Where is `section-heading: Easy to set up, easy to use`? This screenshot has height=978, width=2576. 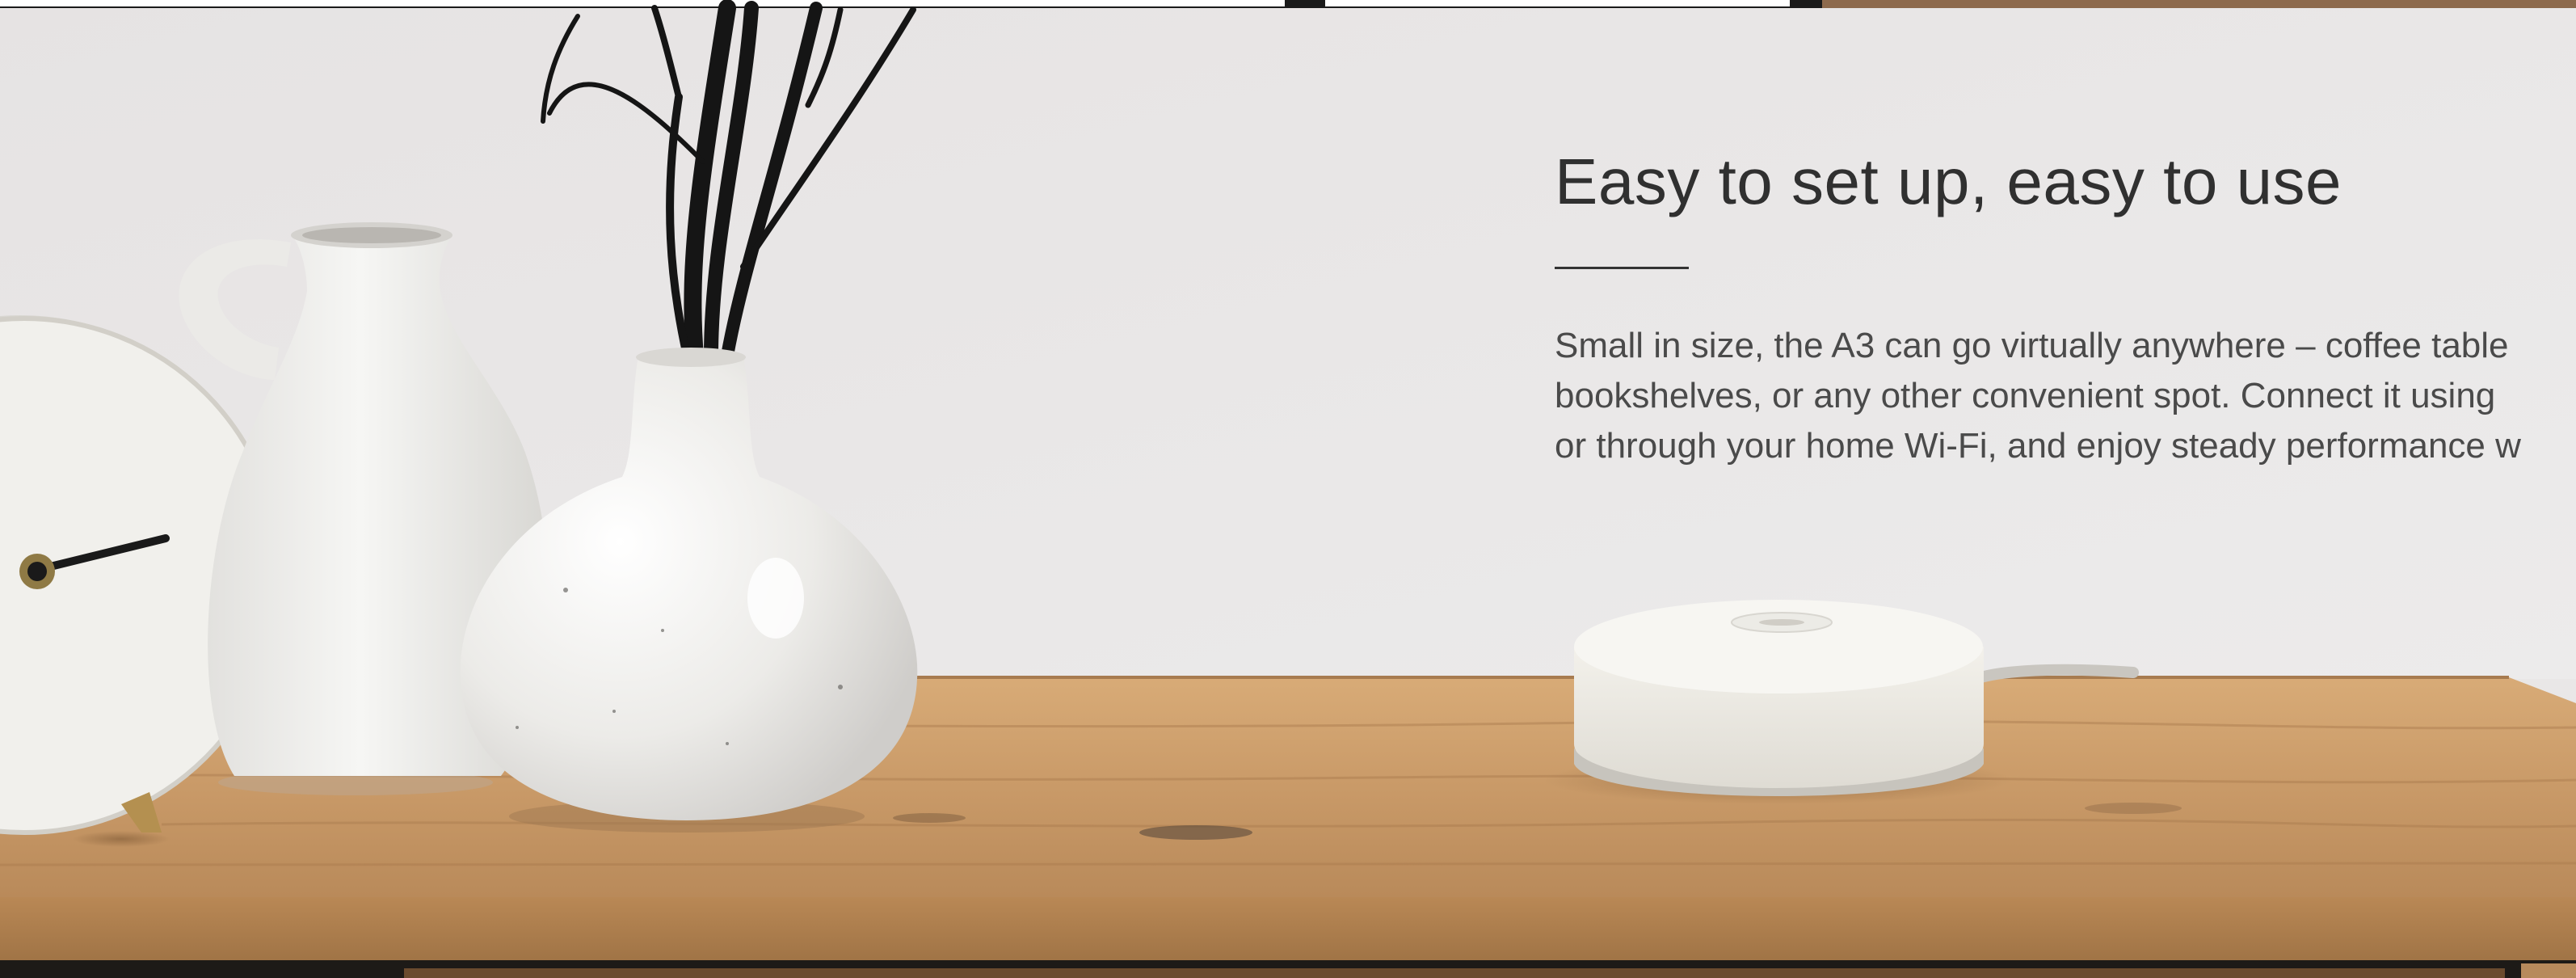 section-heading: Easy to set up, easy to use is located at coordinates (1948, 181).